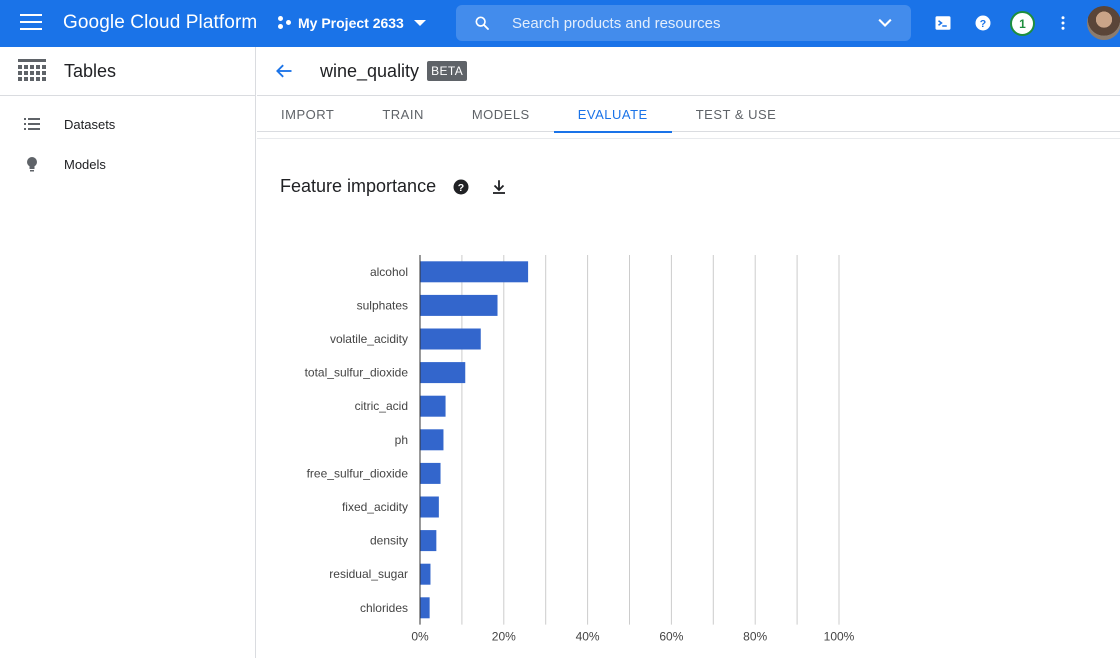  What do you see at coordinates (389, 541) in the screenshot?
I see `category-label: density` at bounding box center [389, 541].